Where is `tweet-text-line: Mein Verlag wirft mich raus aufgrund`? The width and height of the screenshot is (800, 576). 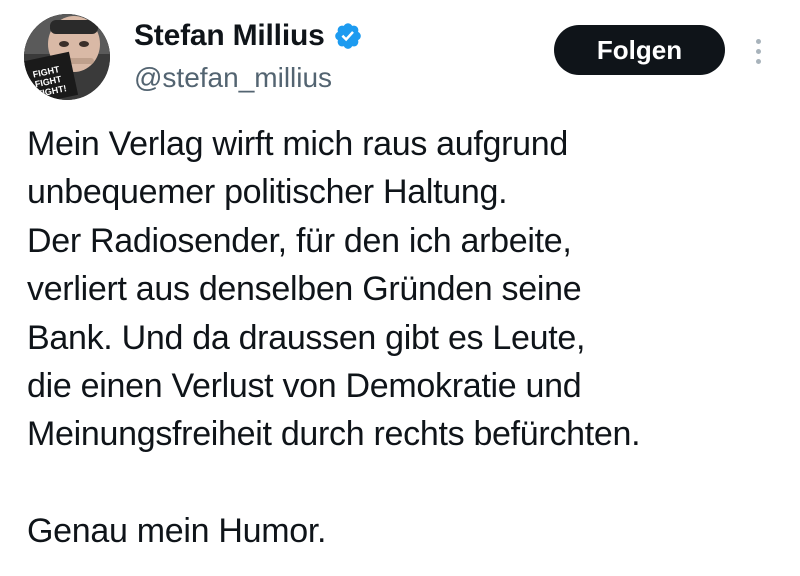
tweet-text-line: Mein Verlag wirft mich raus aufgrund is located at coordinates (298, 144).